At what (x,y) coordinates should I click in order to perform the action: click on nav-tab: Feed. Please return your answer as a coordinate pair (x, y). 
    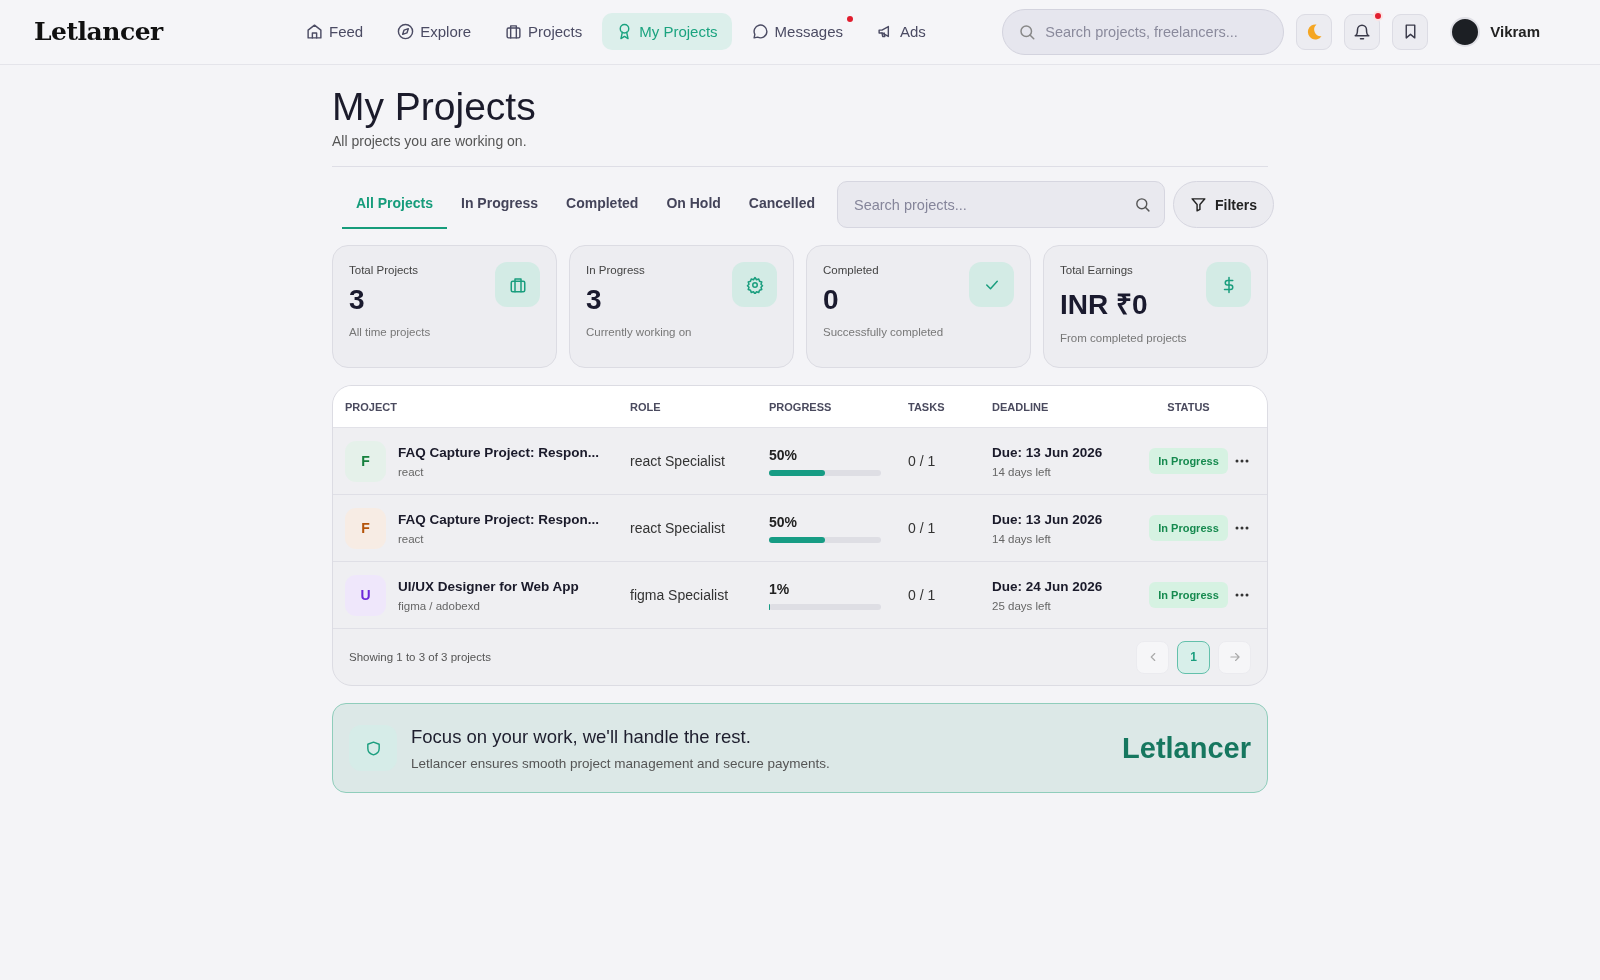
    Looking at the image, I should click on (335, 31).